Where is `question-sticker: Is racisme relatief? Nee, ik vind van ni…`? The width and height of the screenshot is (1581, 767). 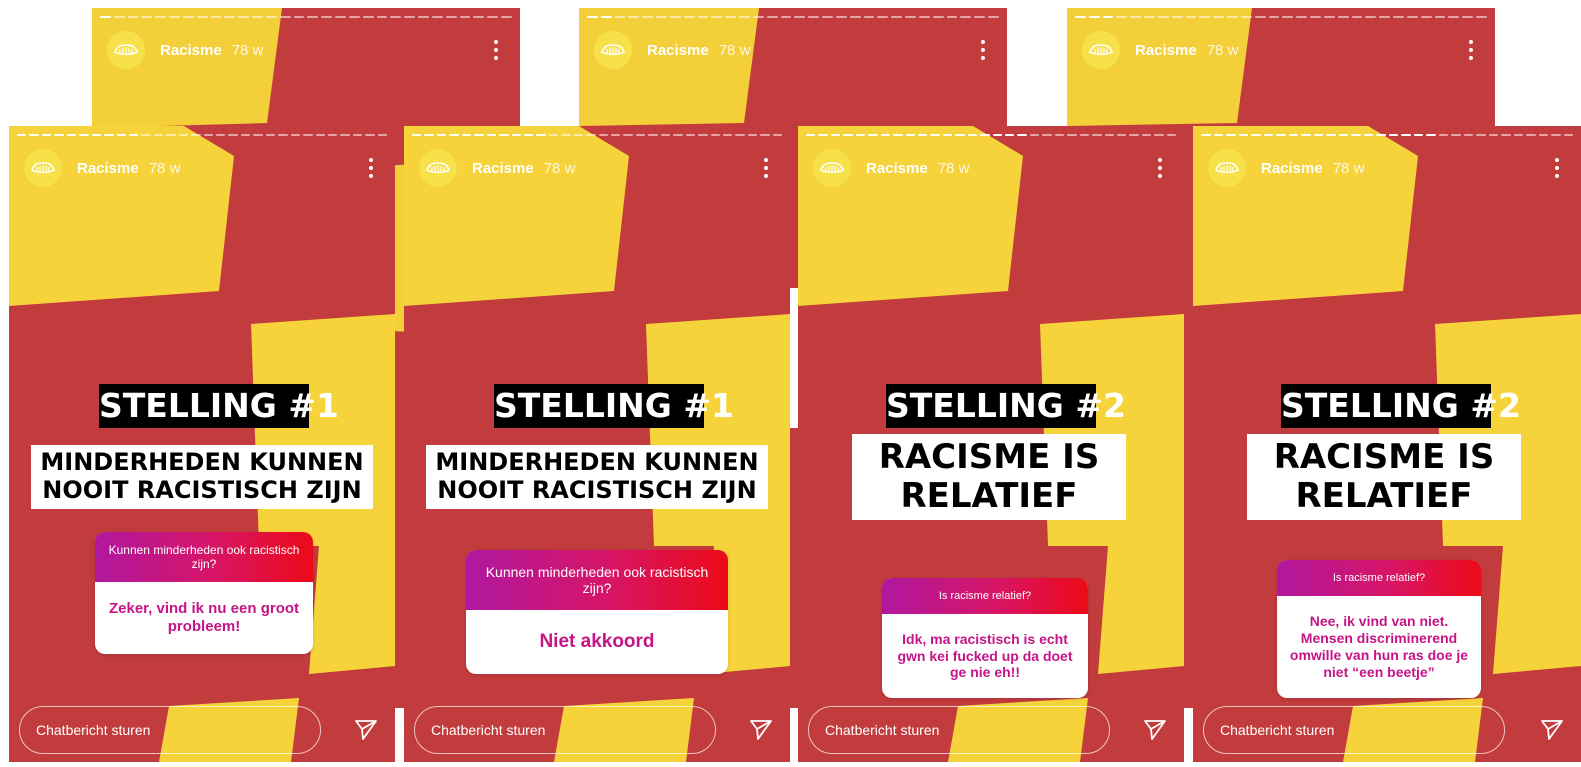 question-sticker: Is racisme relatief? Nee, ik vind van ni… is located at coordinates (1379, 629).